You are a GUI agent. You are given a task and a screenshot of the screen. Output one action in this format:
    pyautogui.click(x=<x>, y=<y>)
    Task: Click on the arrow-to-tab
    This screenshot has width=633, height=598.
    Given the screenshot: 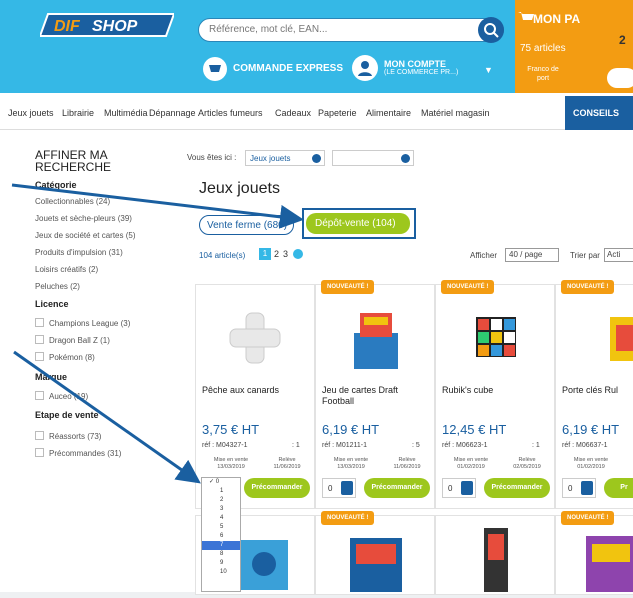 What is the action you would take?
    pyautogui.click(x=157, y=206)
    